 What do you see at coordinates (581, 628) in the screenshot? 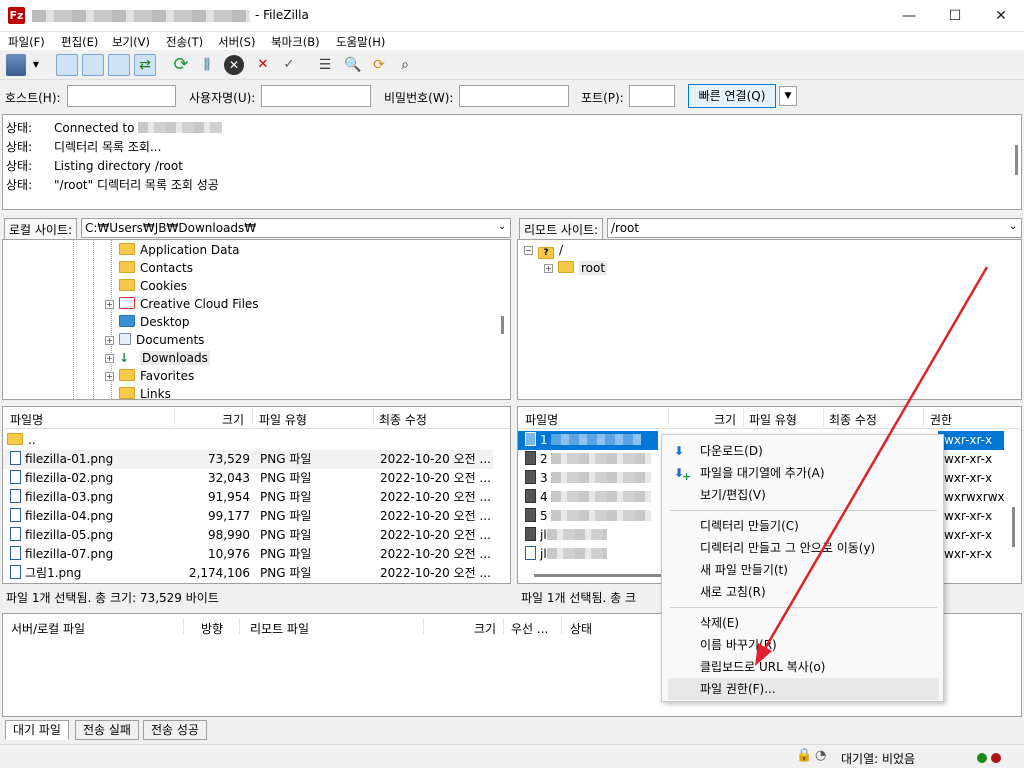
I see `queue-col-status: 상태` at bounding box center [581, 628].